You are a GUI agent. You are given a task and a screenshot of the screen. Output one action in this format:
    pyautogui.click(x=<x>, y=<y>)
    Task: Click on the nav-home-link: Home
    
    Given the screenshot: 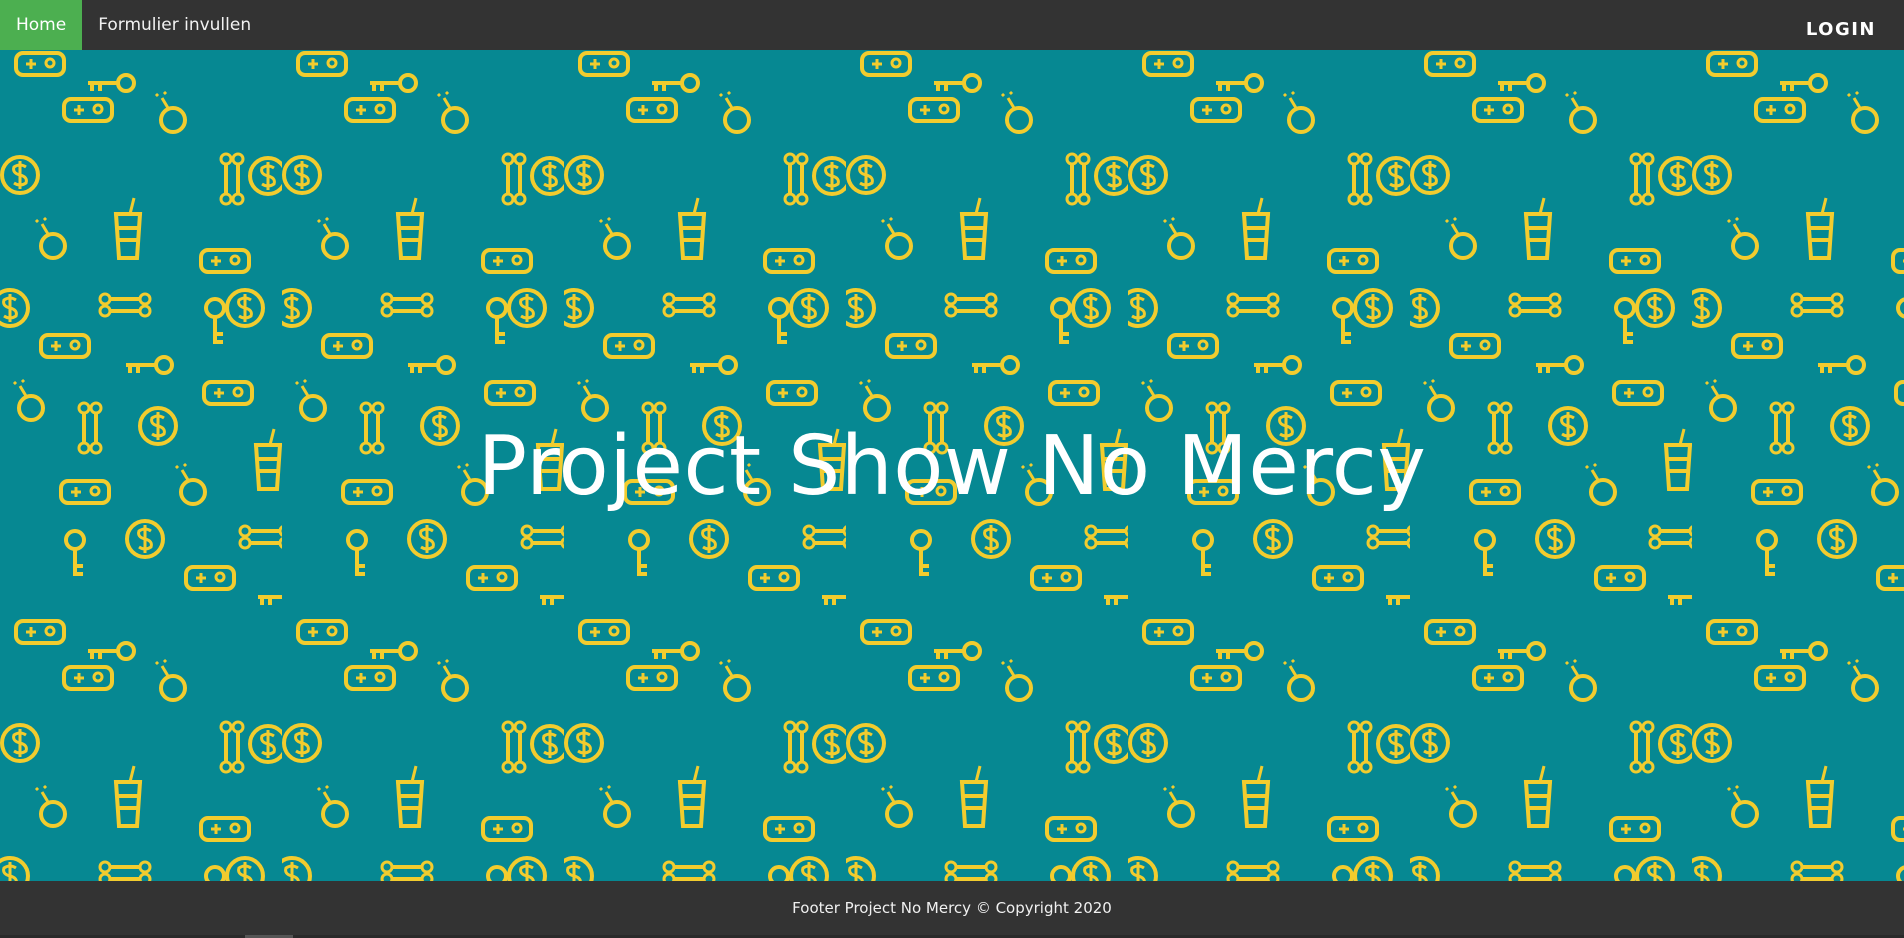 What is the action you would take?
    pyautogui.click(x=41, y=25)
    